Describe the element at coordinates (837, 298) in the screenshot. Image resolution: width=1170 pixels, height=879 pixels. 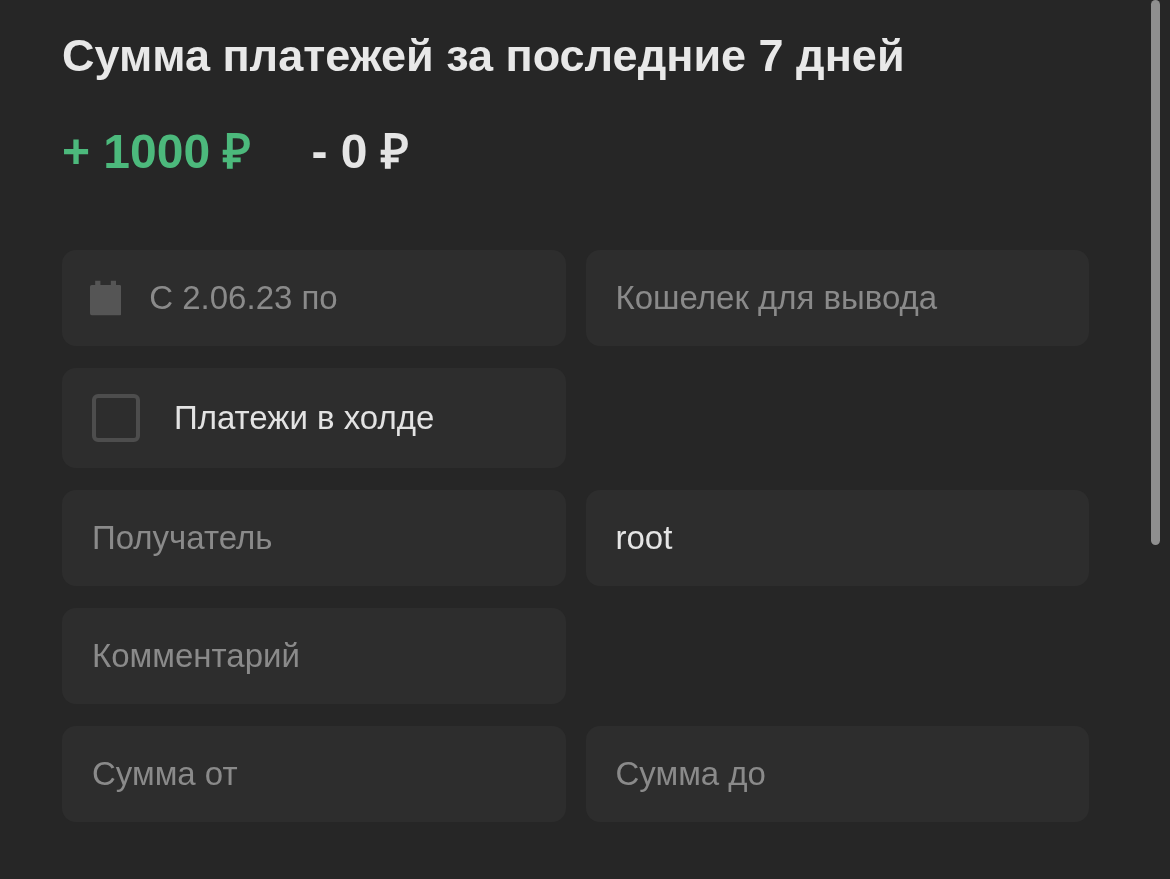
I see `input-field: Кошелек для вывода` at that location.